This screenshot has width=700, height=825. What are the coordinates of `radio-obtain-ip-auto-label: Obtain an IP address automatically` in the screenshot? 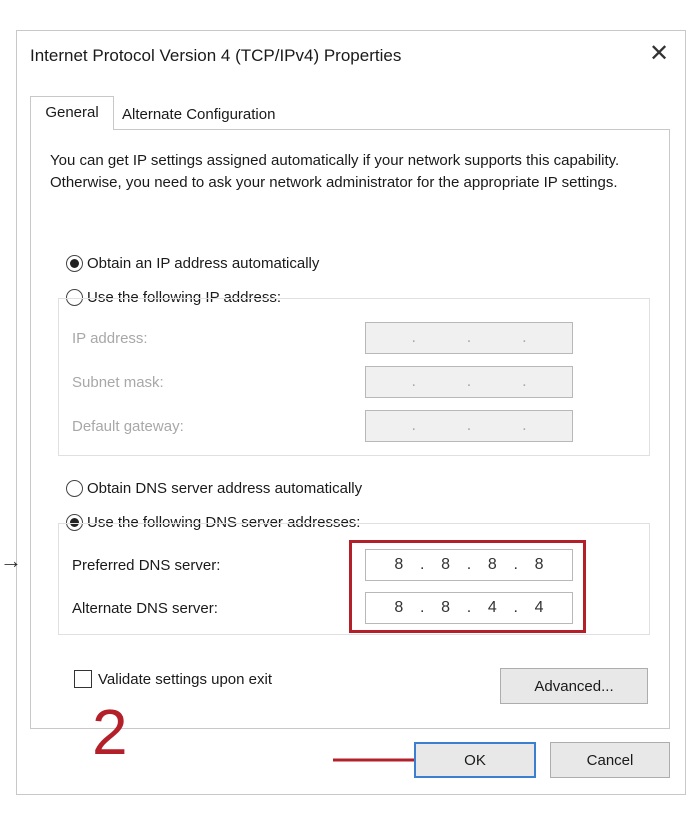 It's located at (203, 263).